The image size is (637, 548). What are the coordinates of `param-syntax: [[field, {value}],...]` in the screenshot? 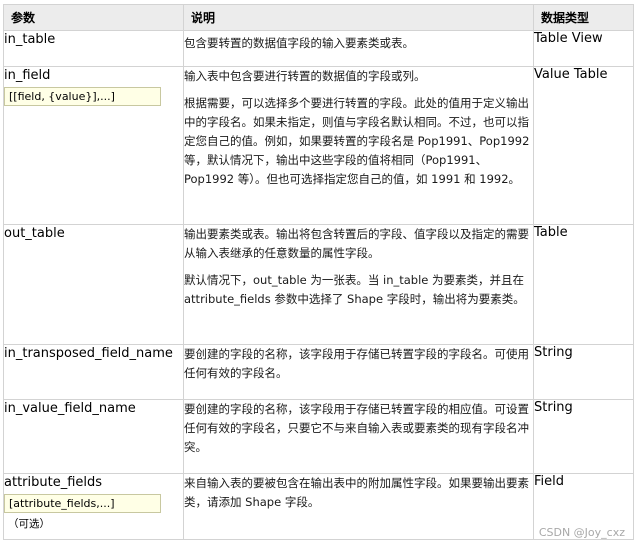 It's located at (82, 96).